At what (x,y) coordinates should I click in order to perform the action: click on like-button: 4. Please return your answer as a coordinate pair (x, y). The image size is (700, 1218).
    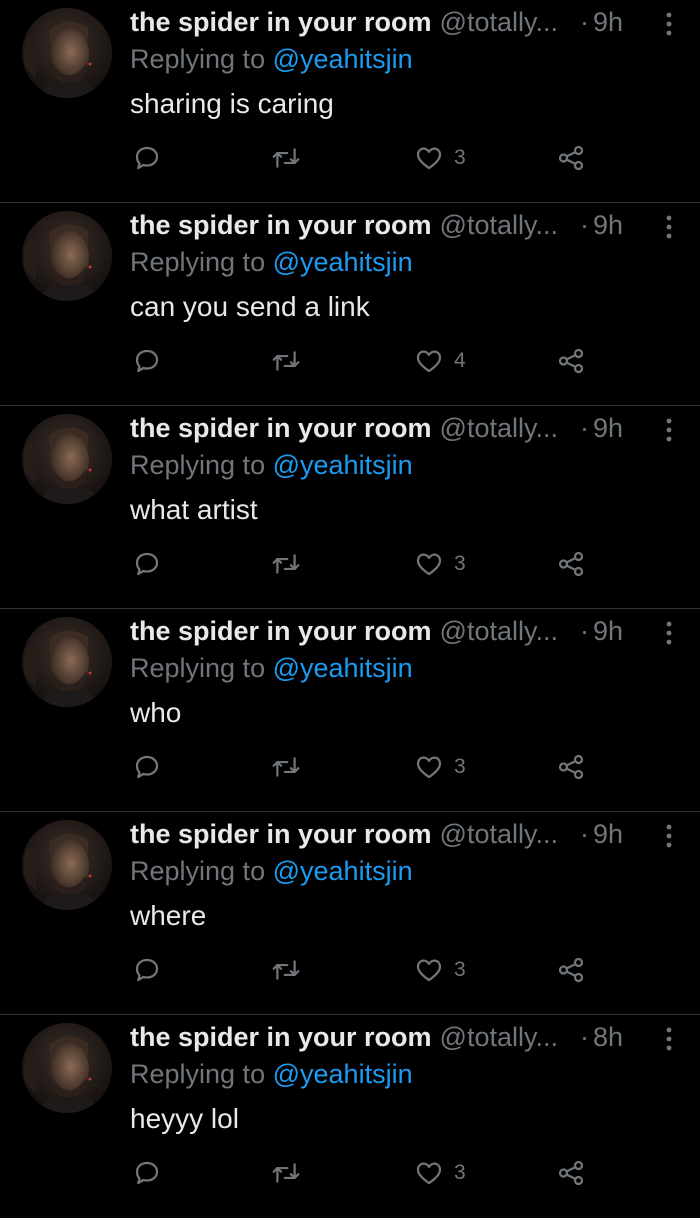
    Looking at the image, I should click on (440, 361).